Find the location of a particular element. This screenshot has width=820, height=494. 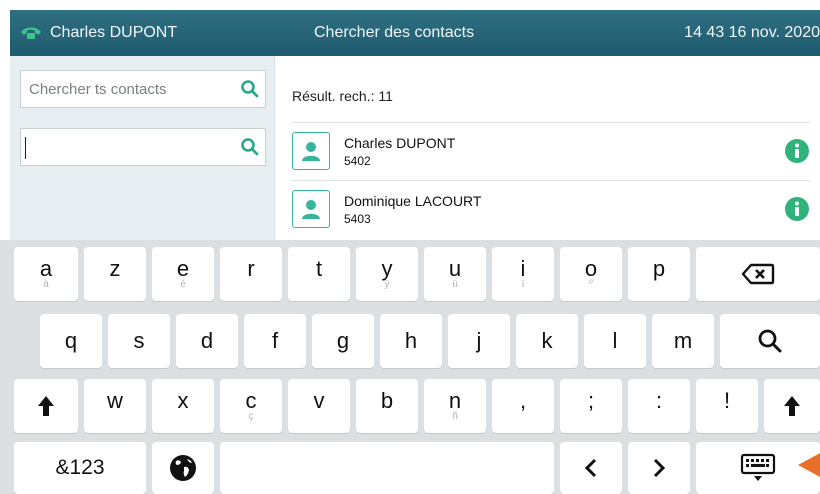

pointer-arrow-annotation is located at coordinates (809, 465).